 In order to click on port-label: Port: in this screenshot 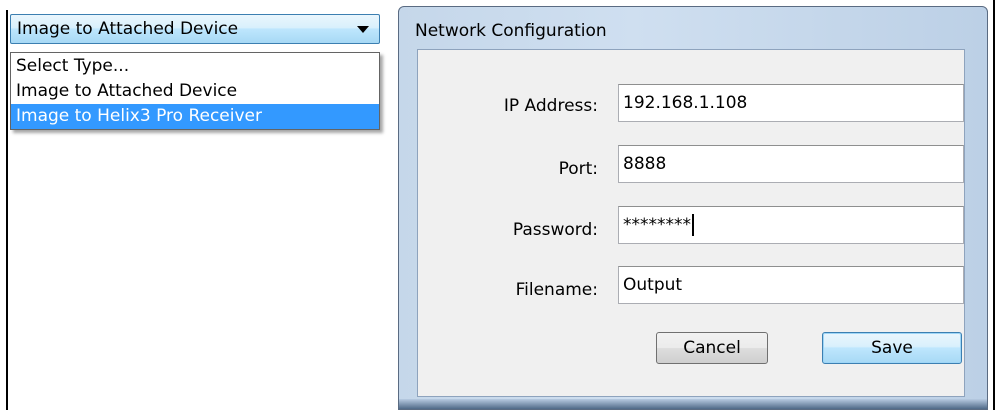, I will do `click(578, 169)`.